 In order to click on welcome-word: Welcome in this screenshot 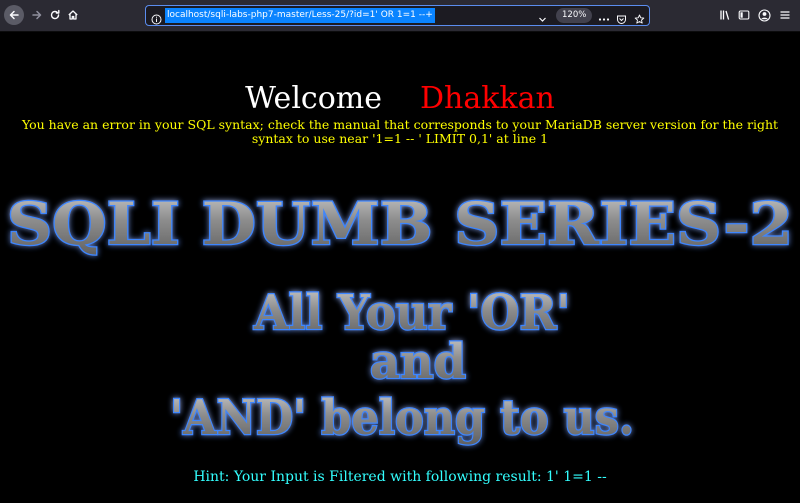, I will do `click(313, 98)`.